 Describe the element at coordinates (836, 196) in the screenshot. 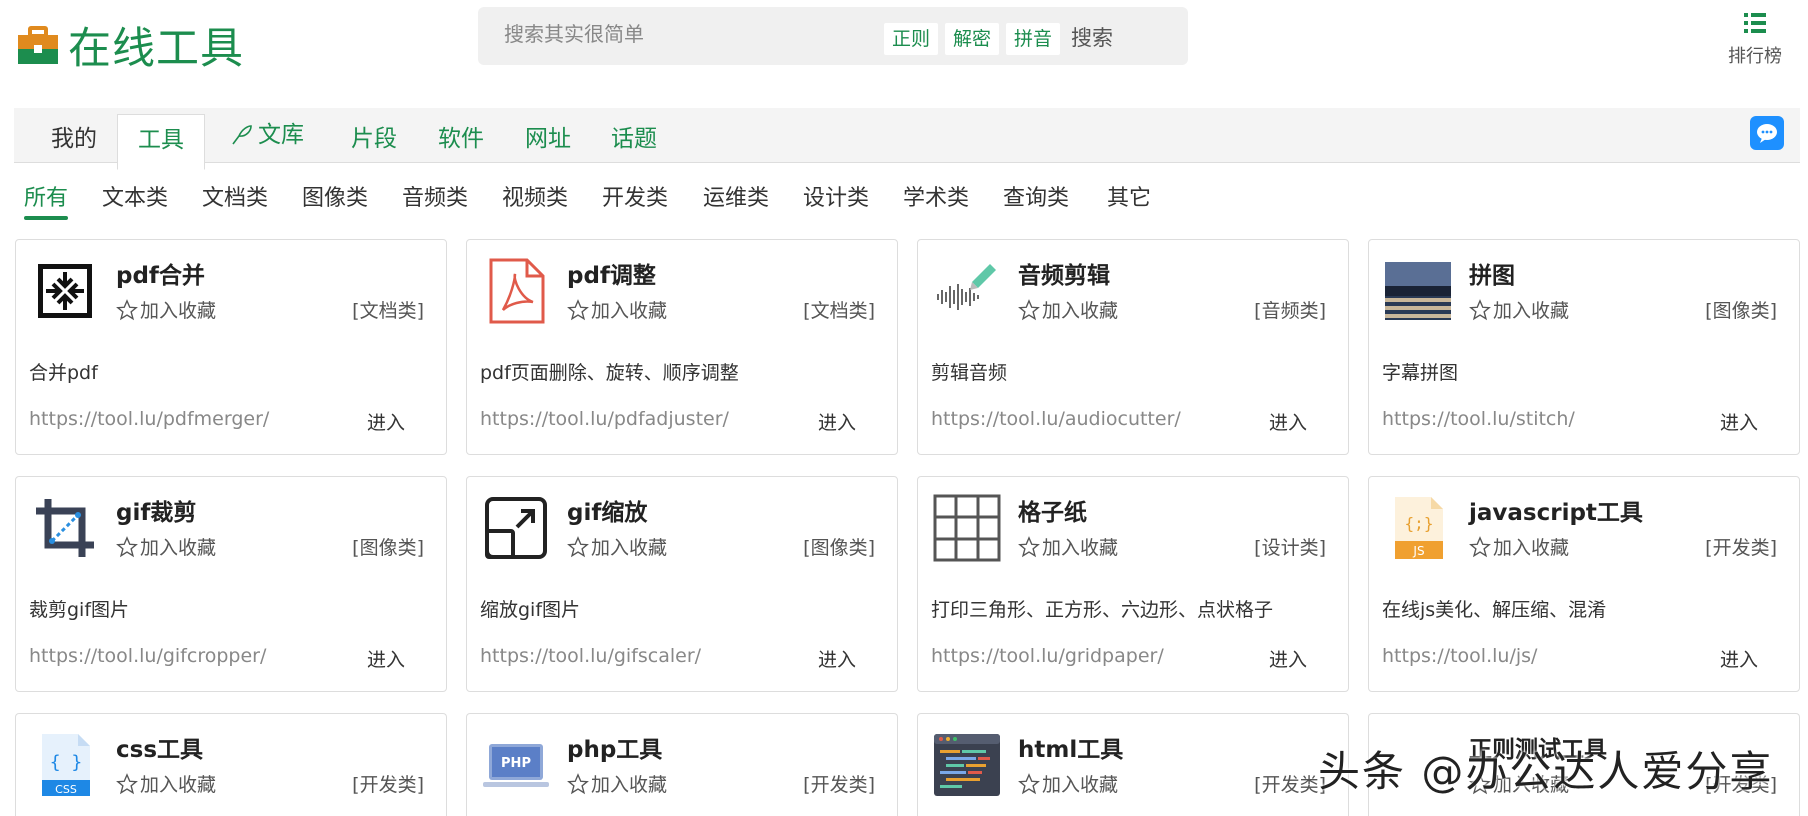

I see `category-design: 设计类` at that location.